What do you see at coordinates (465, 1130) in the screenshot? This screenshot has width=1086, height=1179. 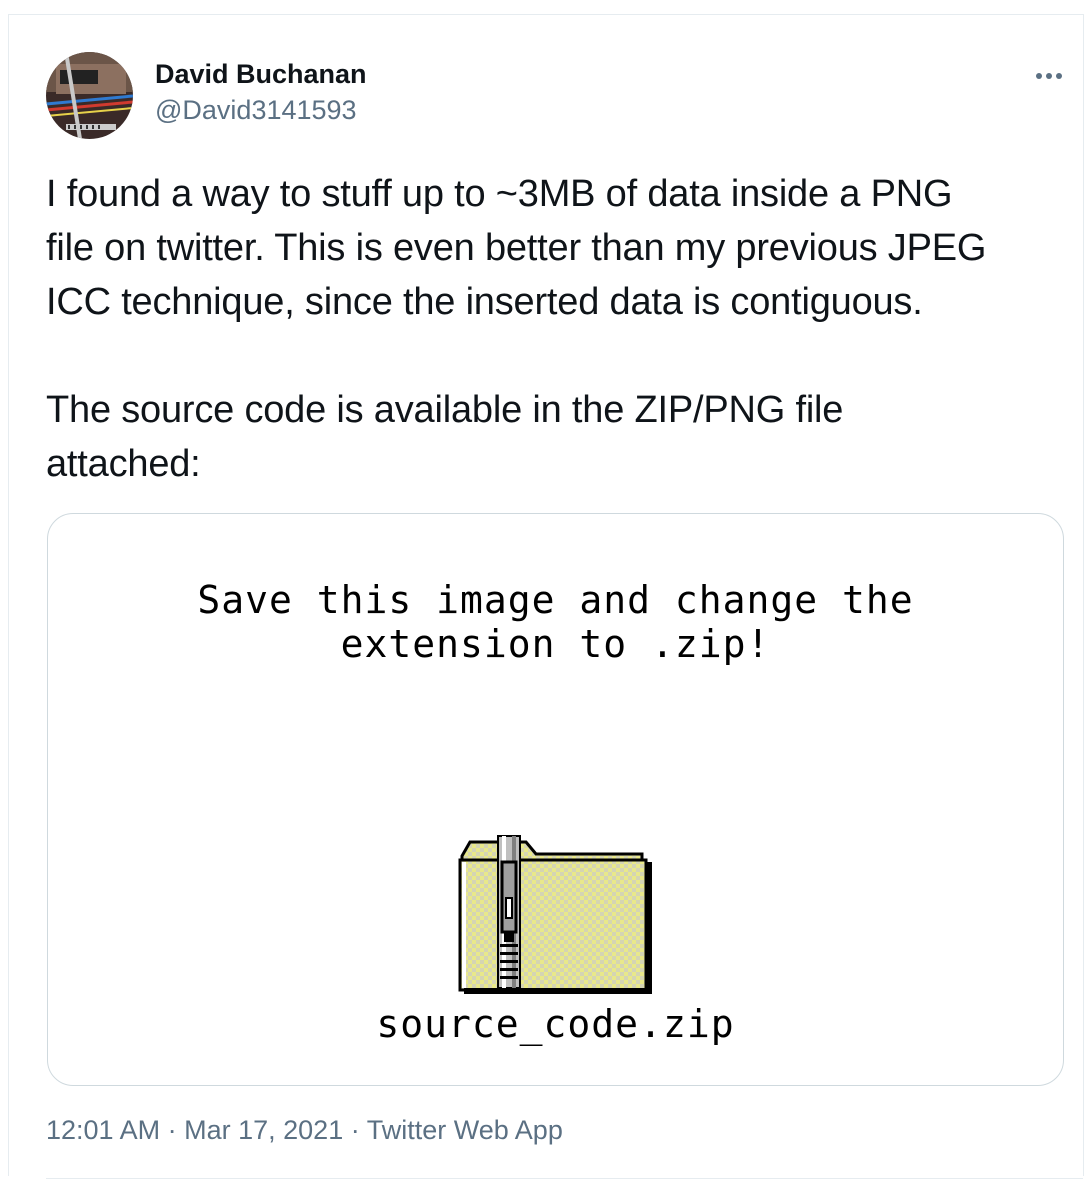 I see `tweet-source-link: Twitter Web App` at bounding box center [465, 1130].